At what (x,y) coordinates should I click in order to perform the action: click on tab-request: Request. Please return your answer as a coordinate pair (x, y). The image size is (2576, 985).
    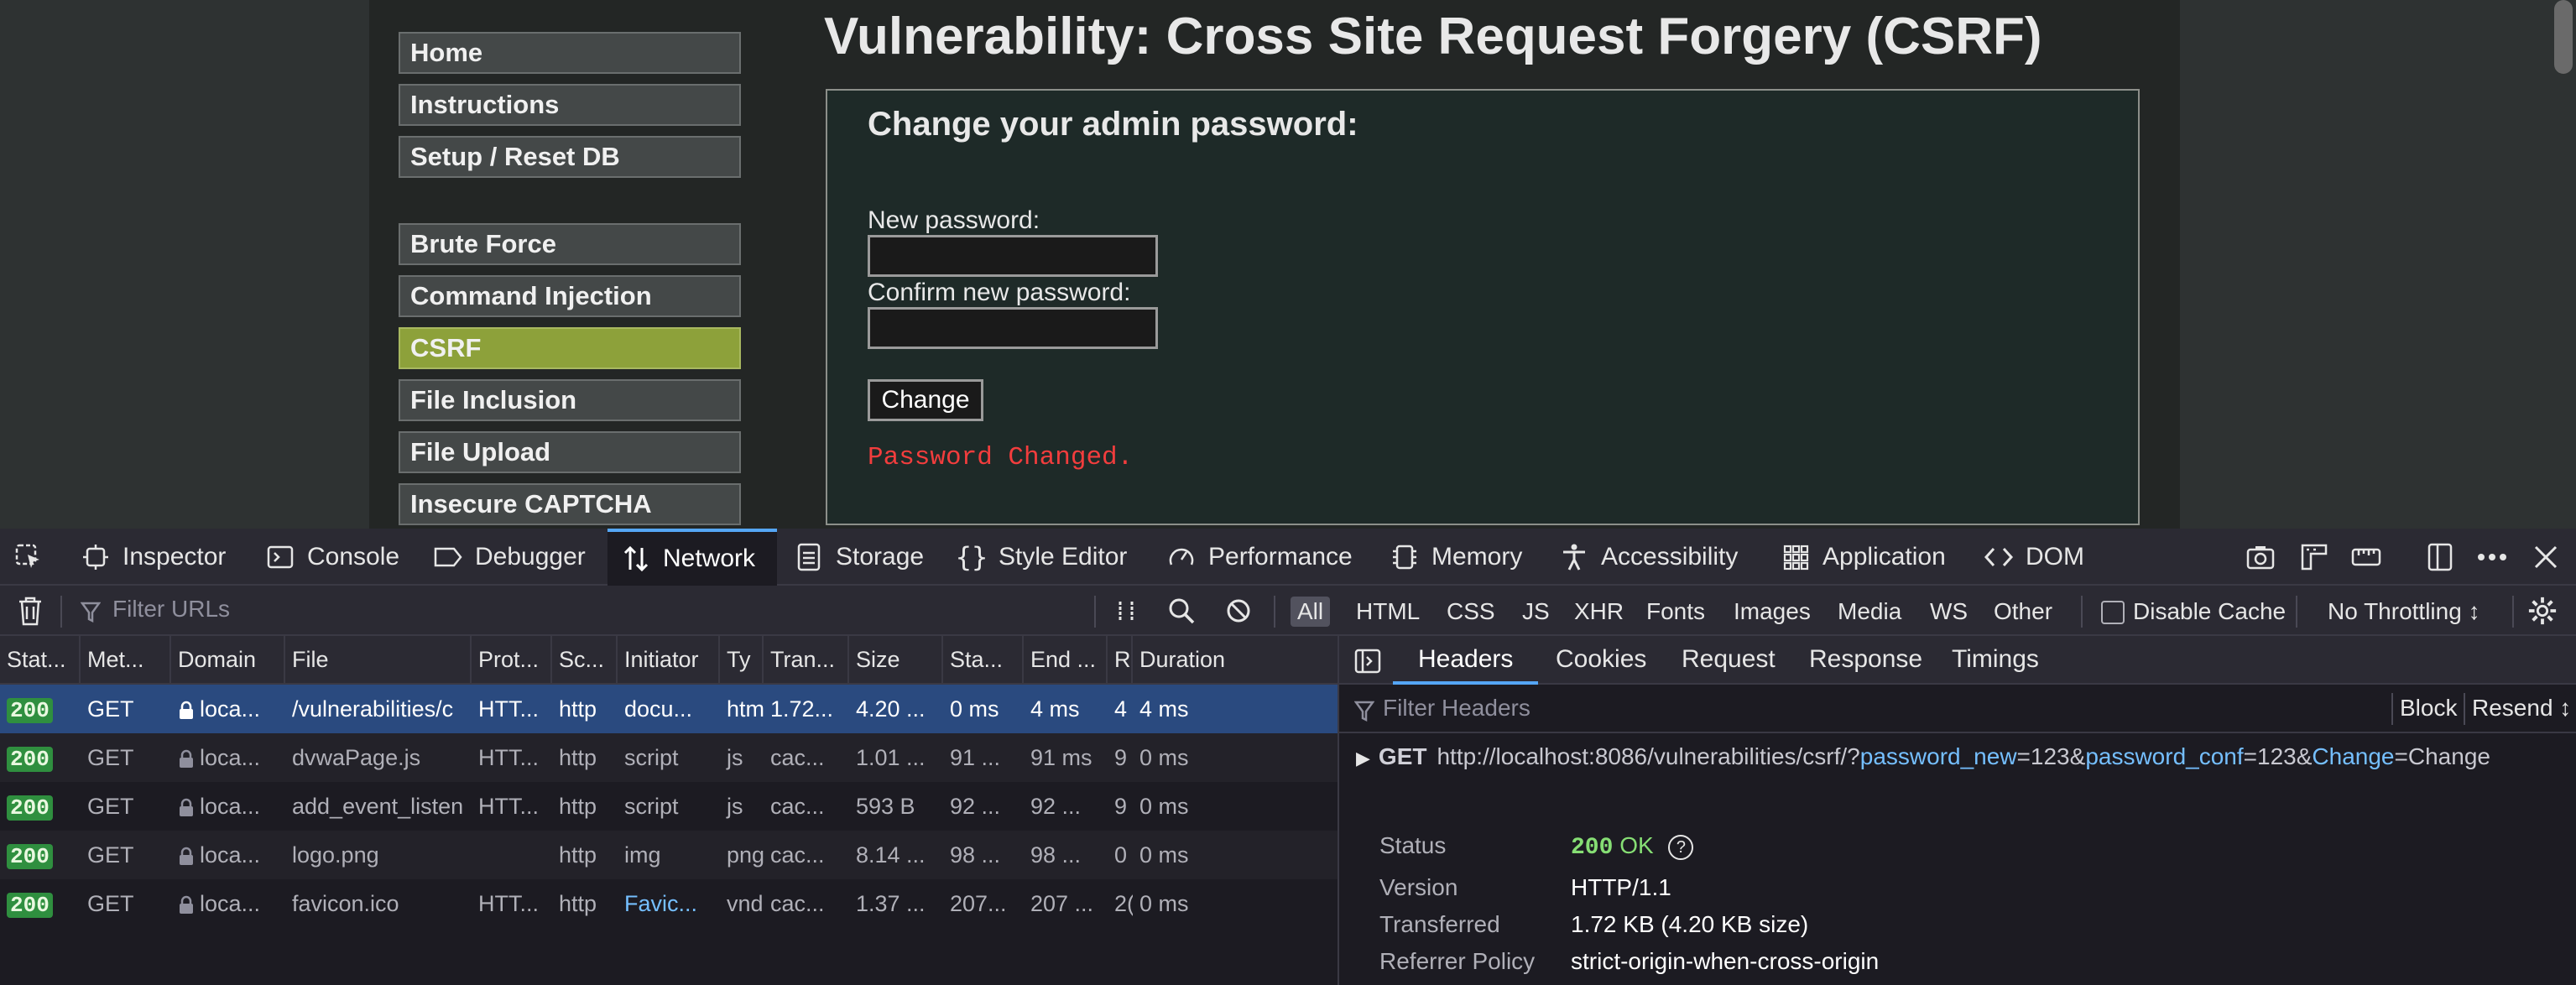
    Looking at the image, I should click on (1728, 661).